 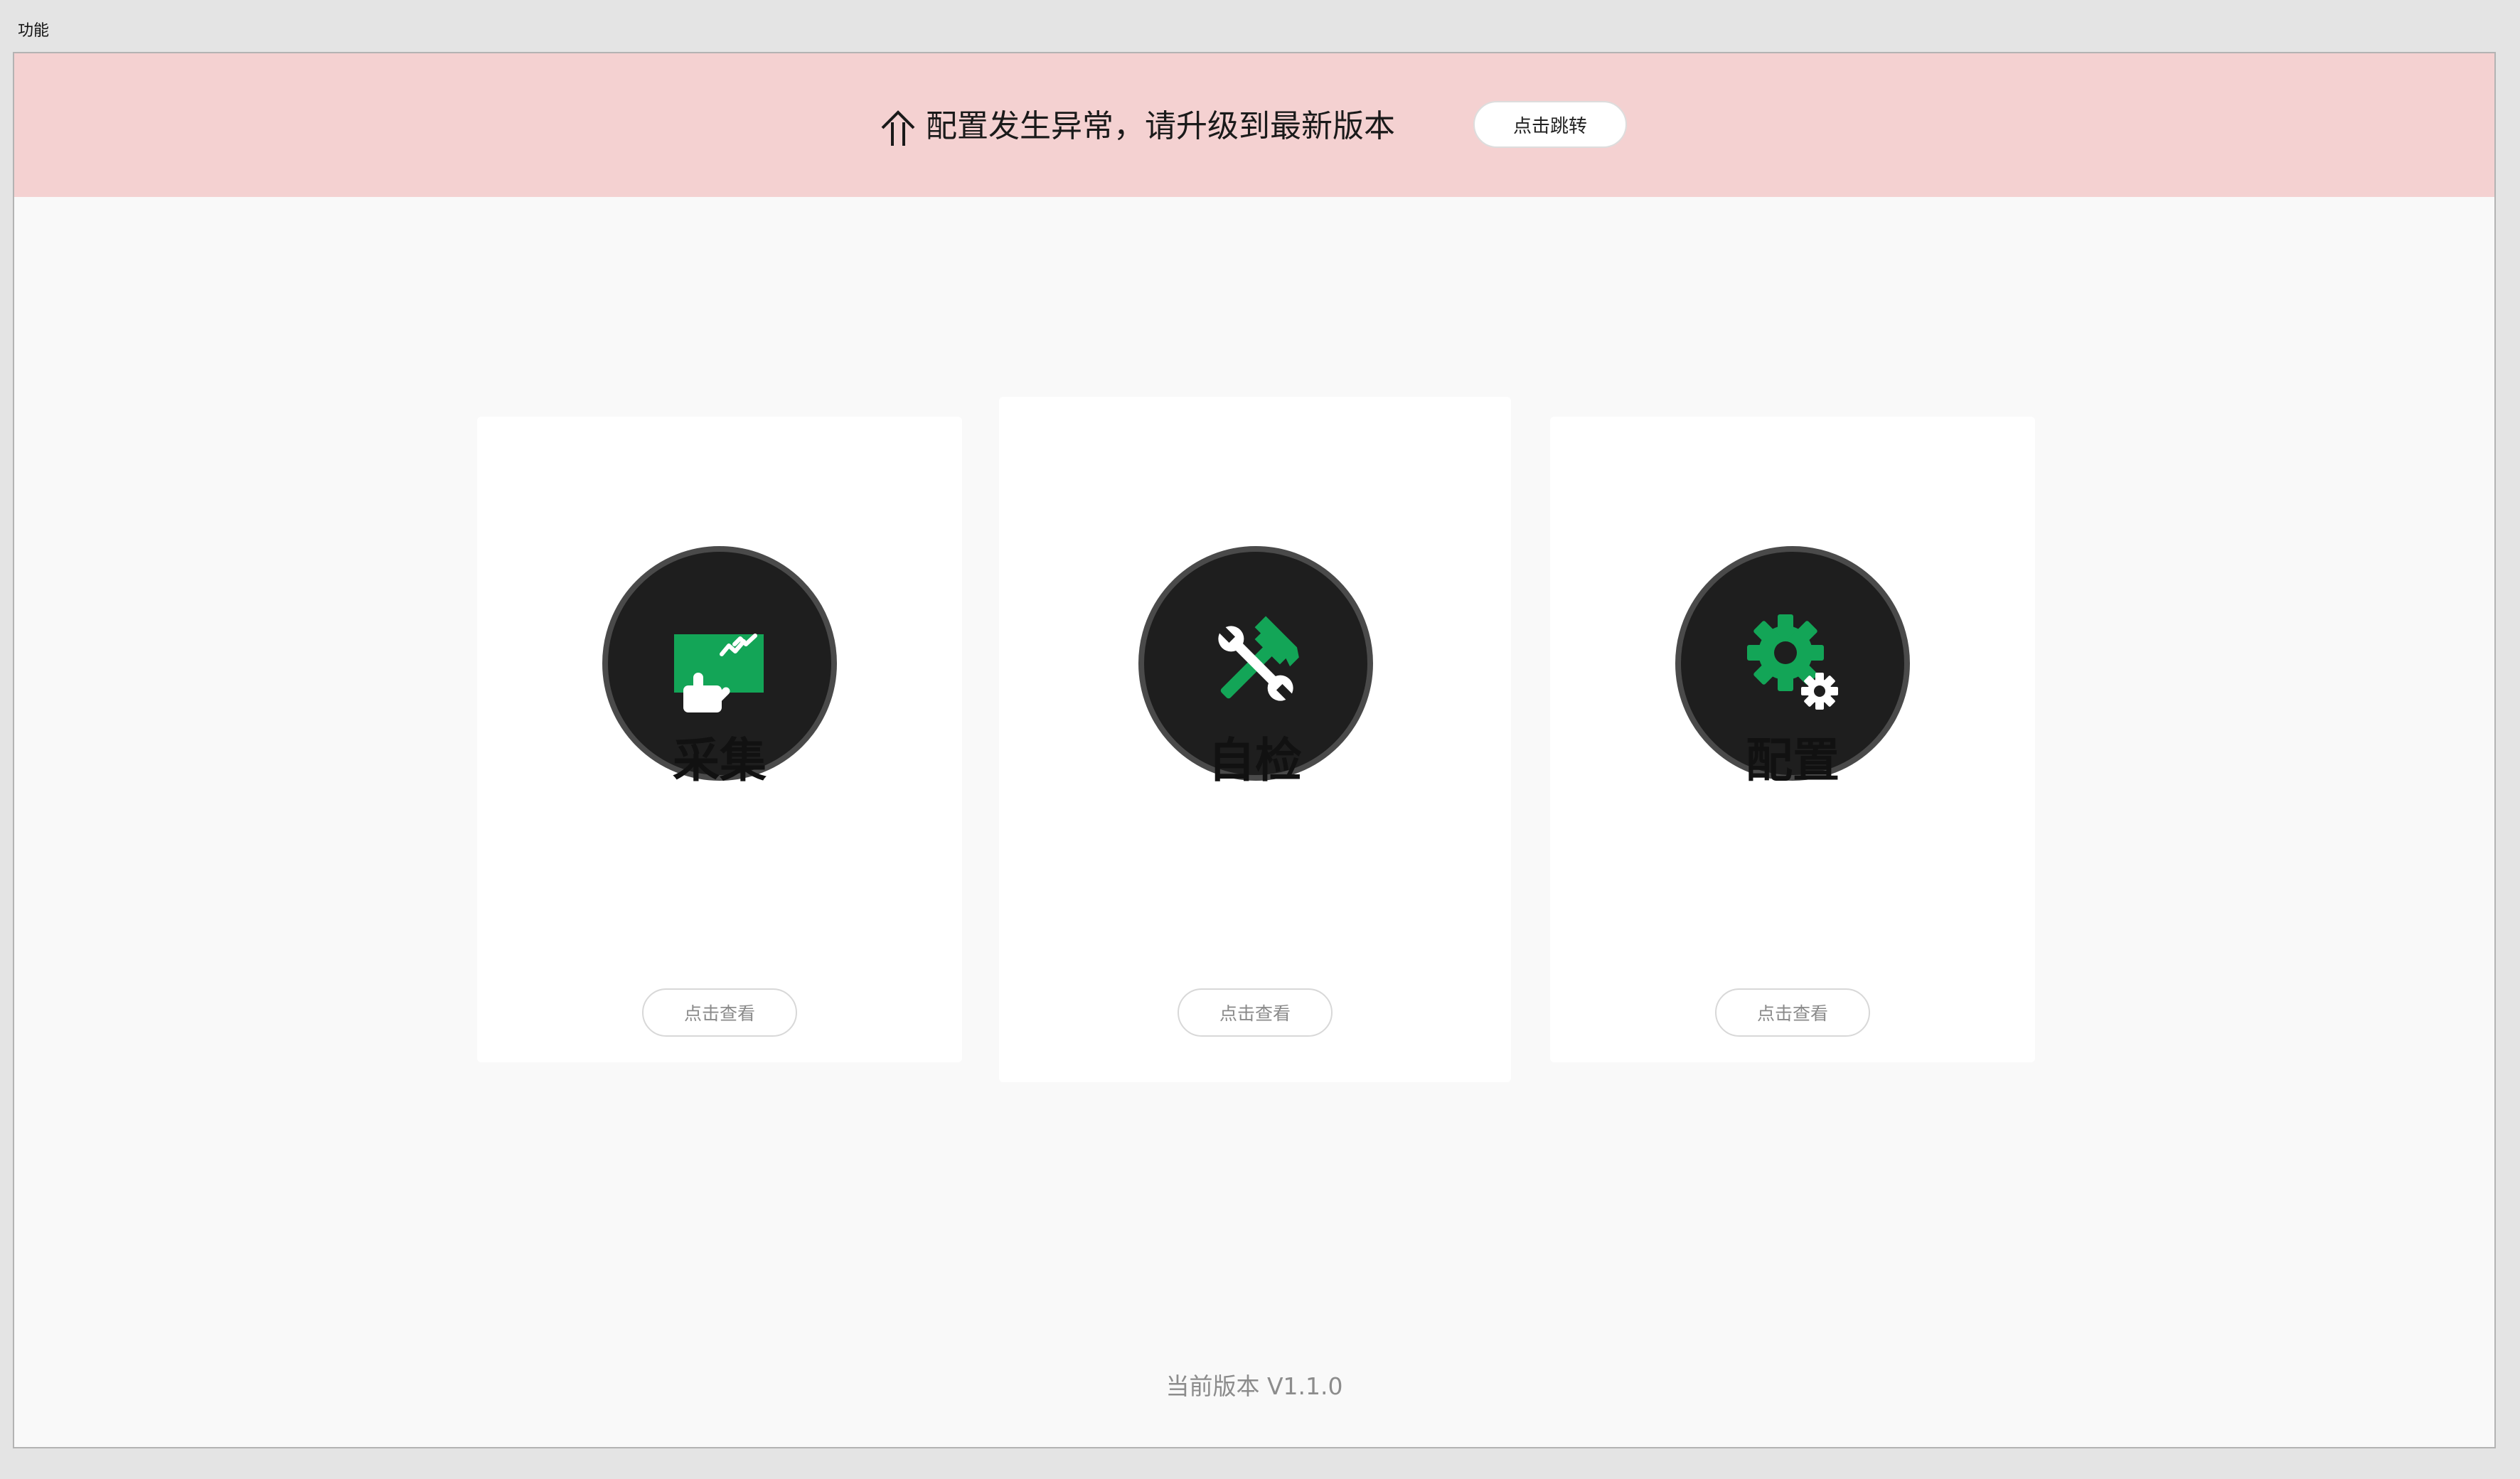 What do you see at coordinates (719, 1012) in the screenshot?
I see `view-collect-button: 点击查看` at bounding box center [719, 1012].